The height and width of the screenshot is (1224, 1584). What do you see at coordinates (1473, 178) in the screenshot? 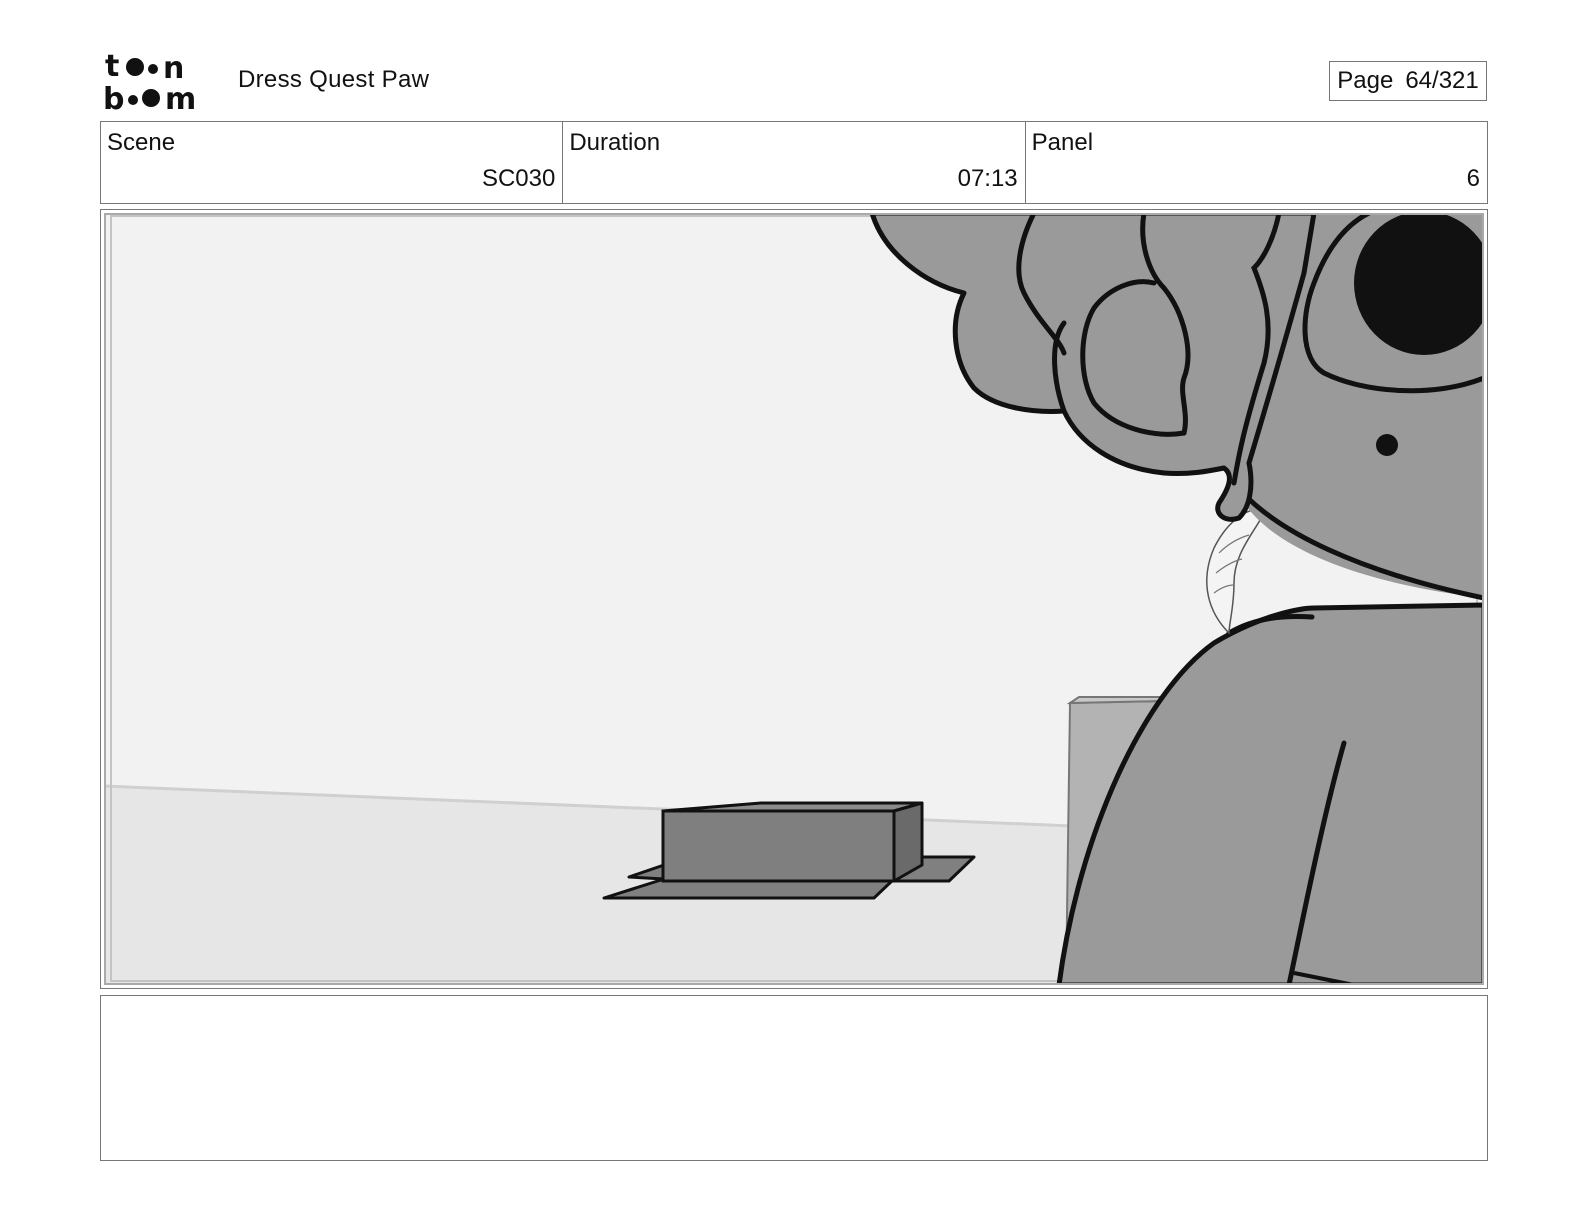
I see `panel-value: 6` at bounding box center [1473, 178].